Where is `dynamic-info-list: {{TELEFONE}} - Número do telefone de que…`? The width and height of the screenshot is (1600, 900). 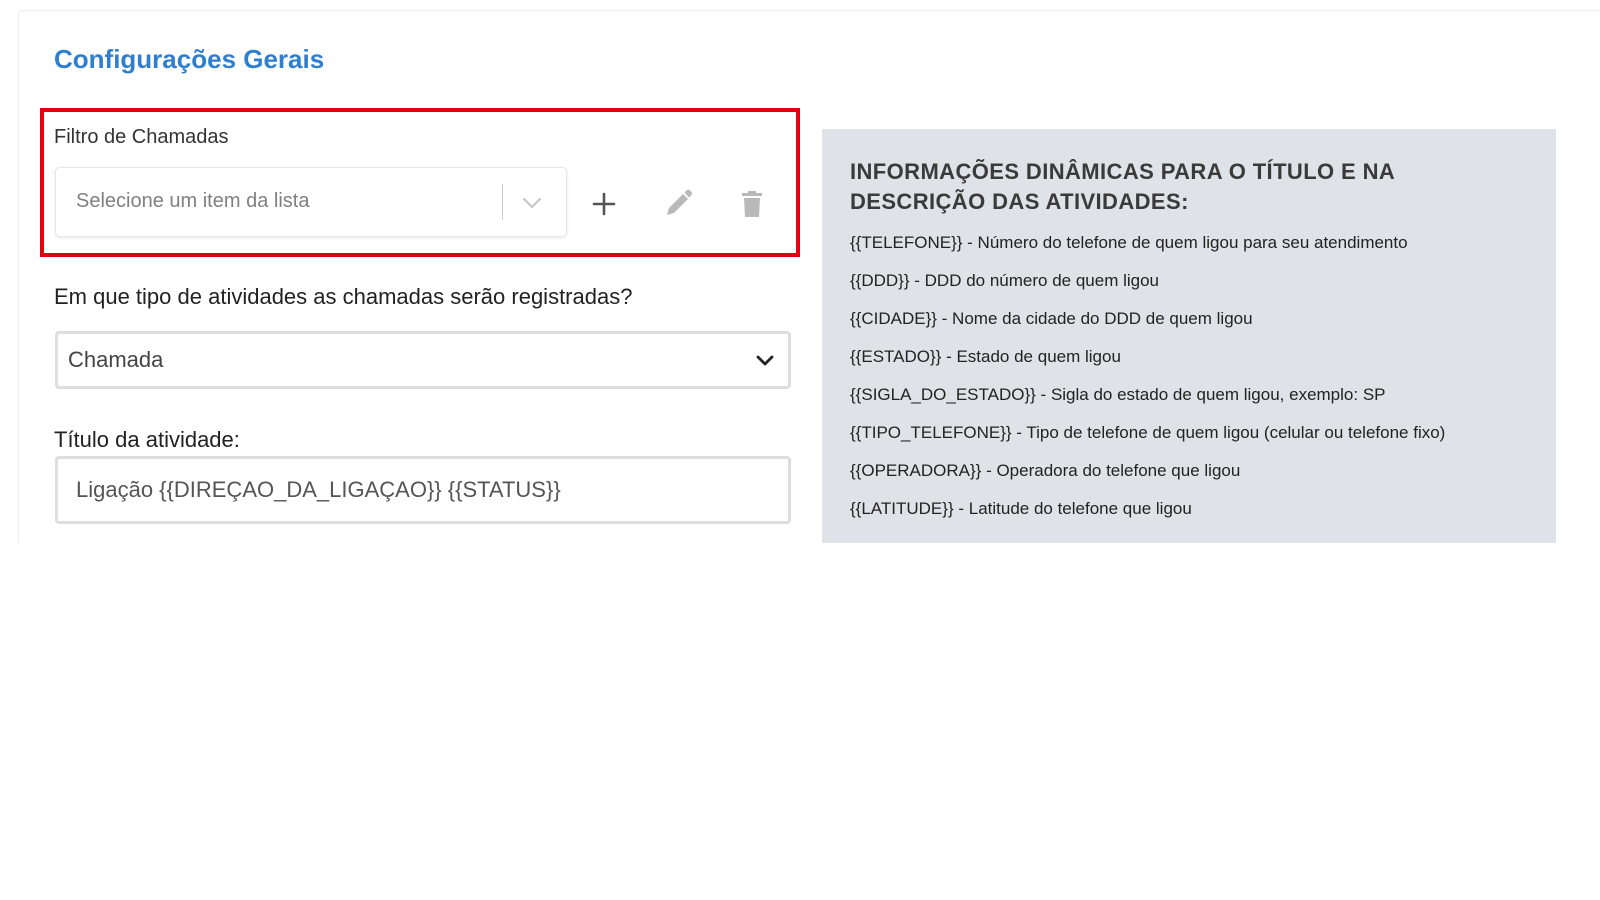 dynamic-info-list: {{TELEFONE}} - Número do telefone de que… is located at coordinates (1189, 385).